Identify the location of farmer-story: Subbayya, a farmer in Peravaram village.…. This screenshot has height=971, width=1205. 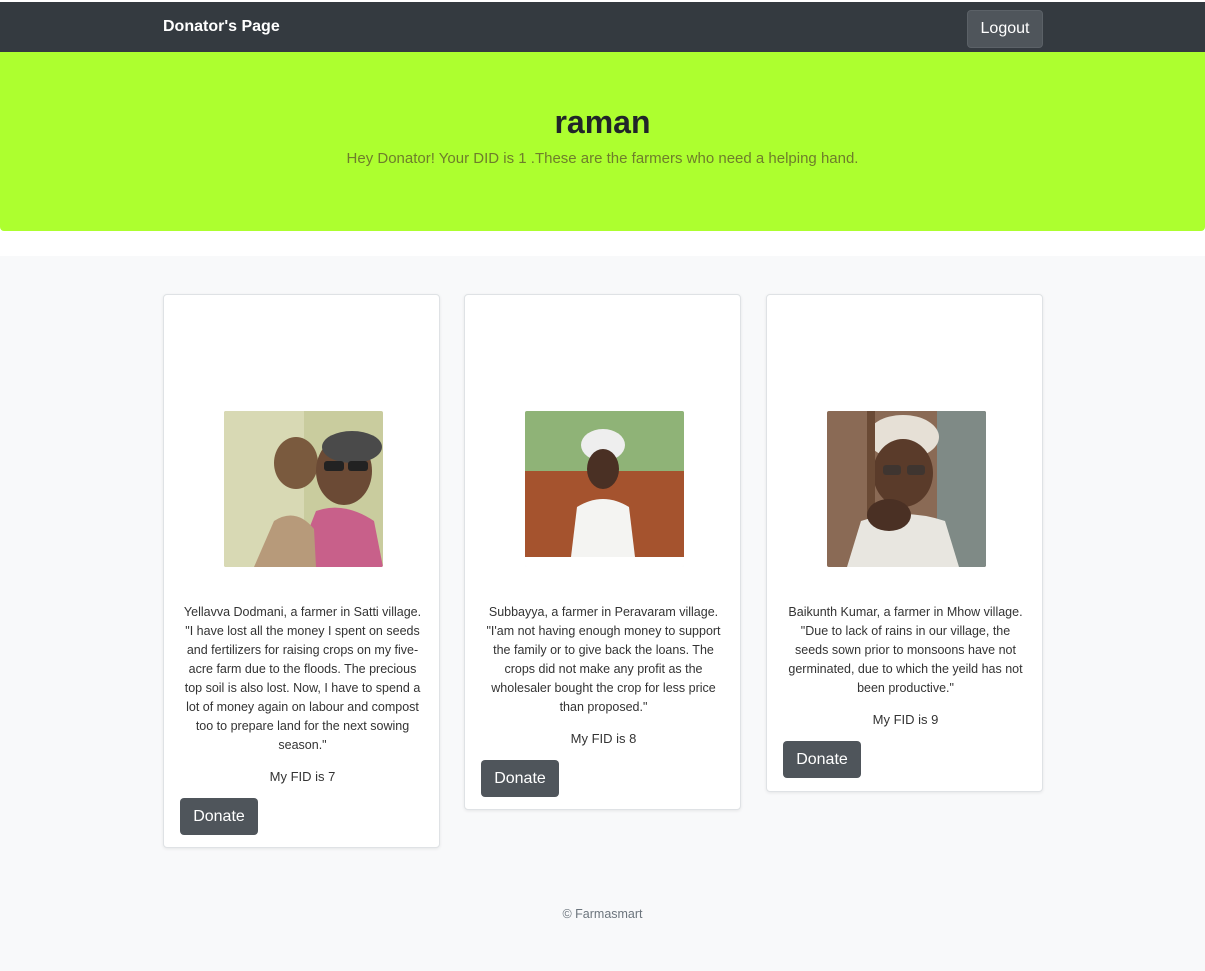
(603, 659).